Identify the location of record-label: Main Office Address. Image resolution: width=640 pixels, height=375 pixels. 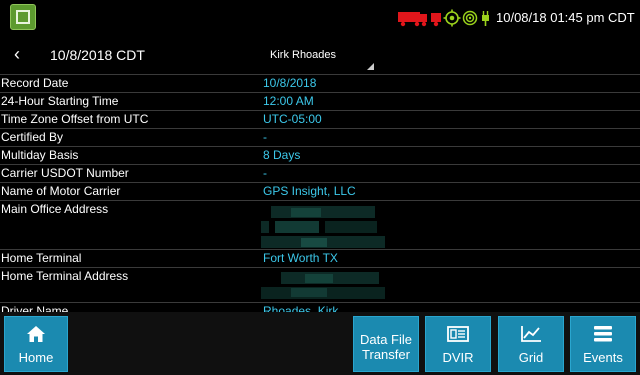
(55, 209).